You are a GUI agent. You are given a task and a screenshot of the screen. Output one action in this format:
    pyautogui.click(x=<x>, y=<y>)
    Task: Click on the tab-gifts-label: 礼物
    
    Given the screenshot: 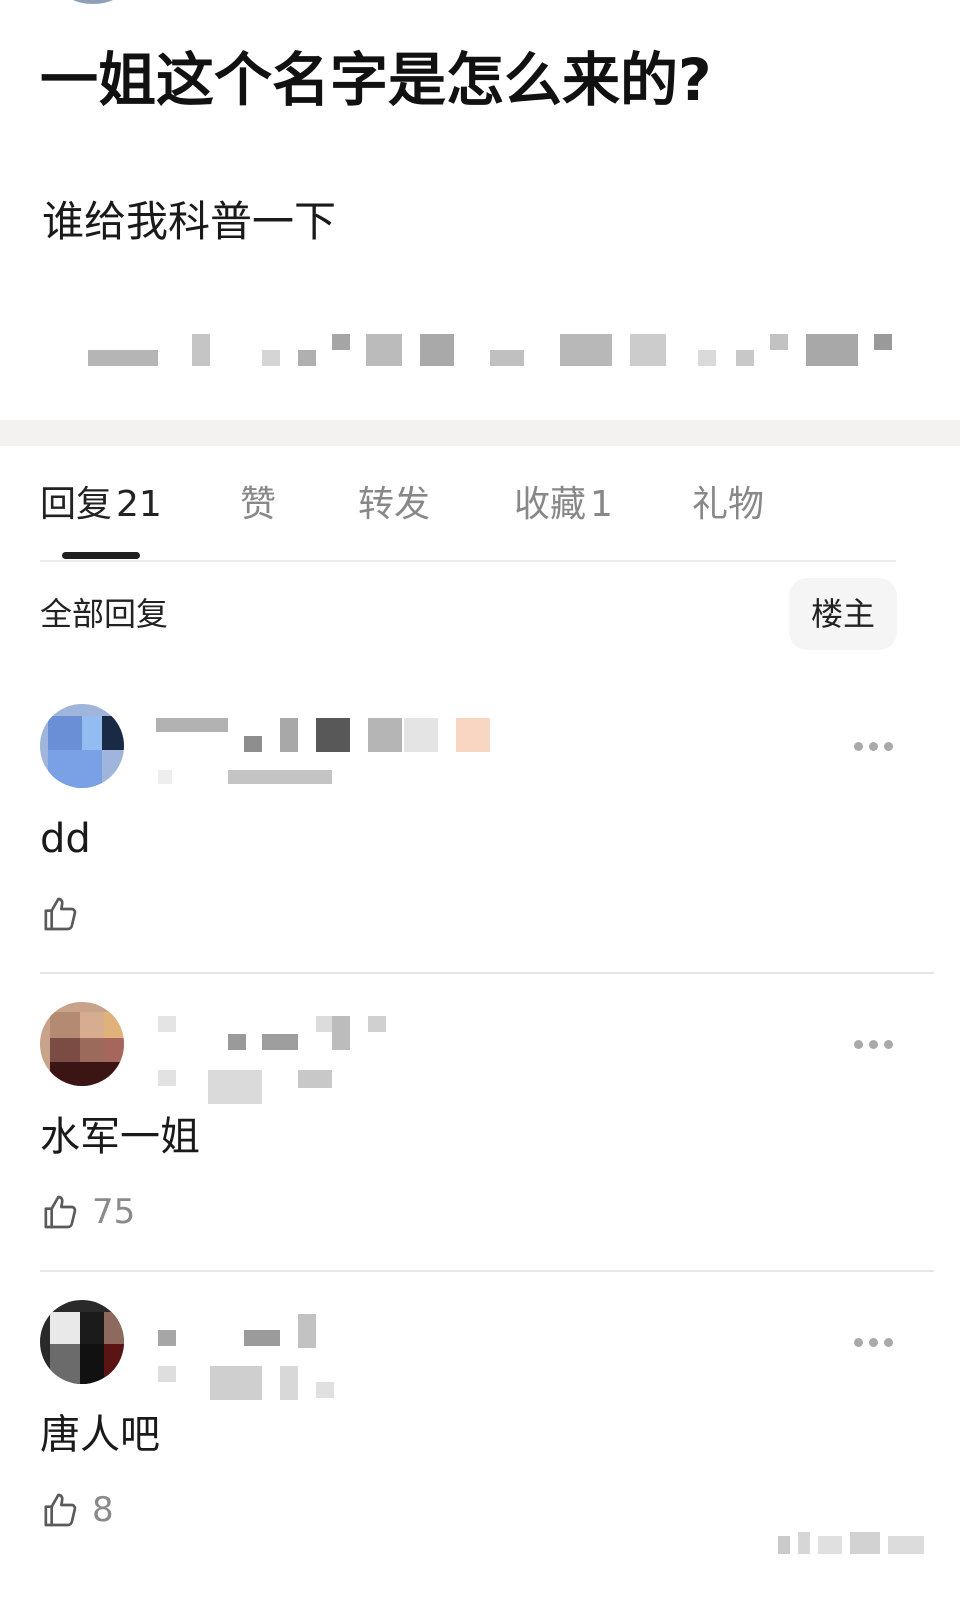 What is the action you would take?
    pyautogui.click(x=728, y=504)
    